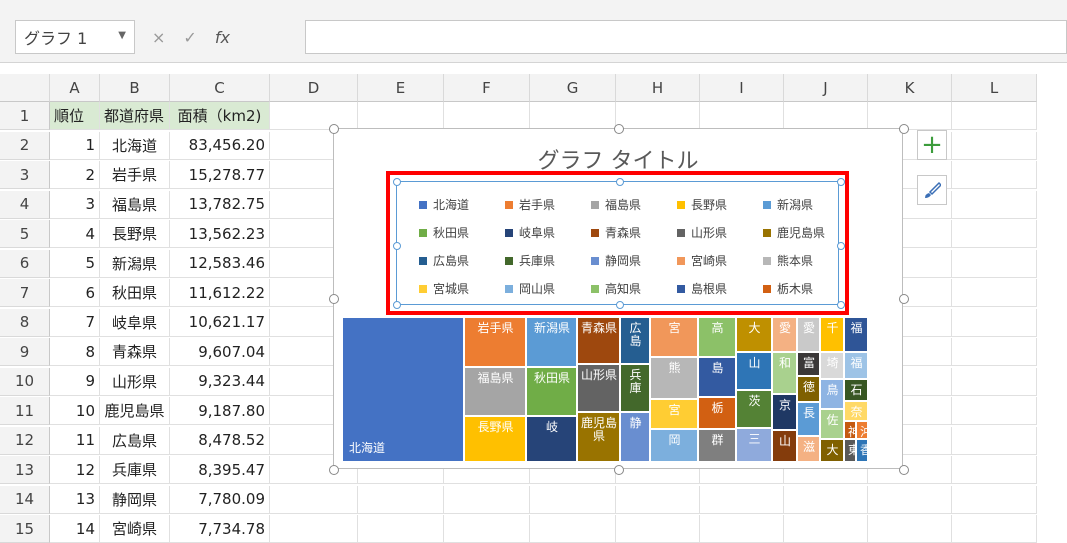 The width and height of the screenshot is (1067, 543). What do you see at coordinates (548, 232) in the screenshot?
I see `legend-item: 岐阜県` at bounding box center [548, 232].